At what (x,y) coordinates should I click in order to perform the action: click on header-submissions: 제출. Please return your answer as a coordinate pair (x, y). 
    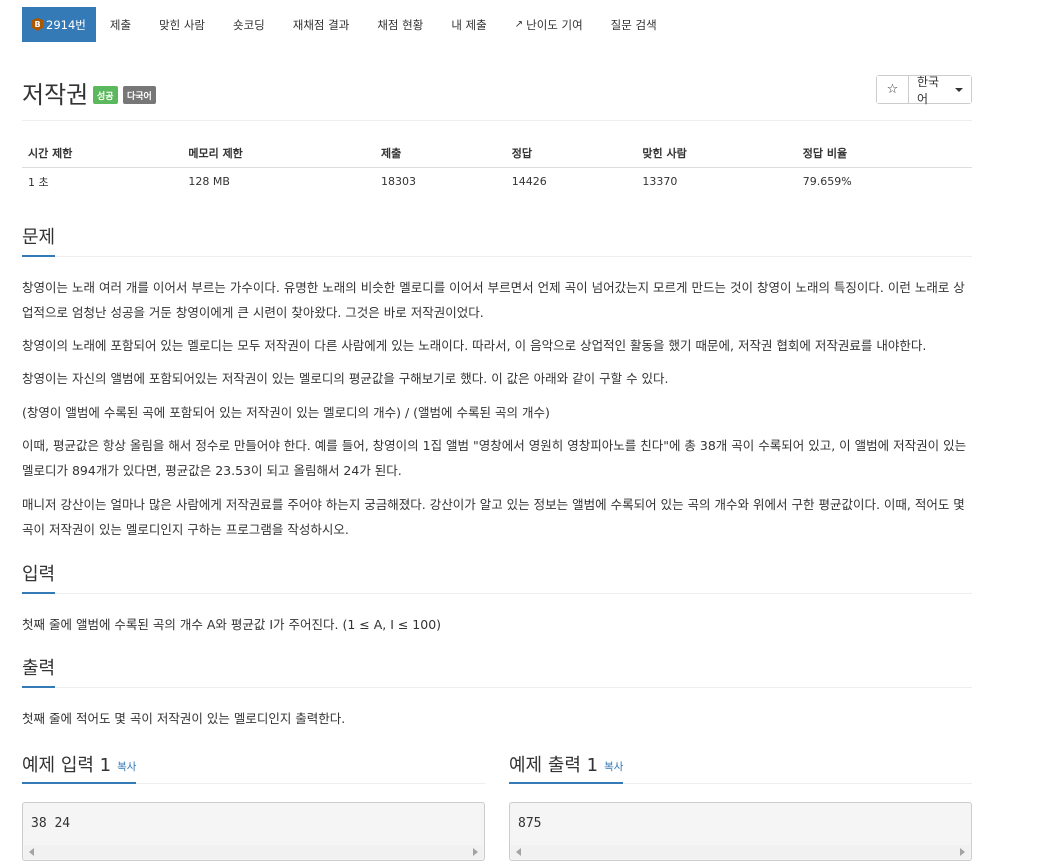
    Looking at the image, I should click on (440, 154).